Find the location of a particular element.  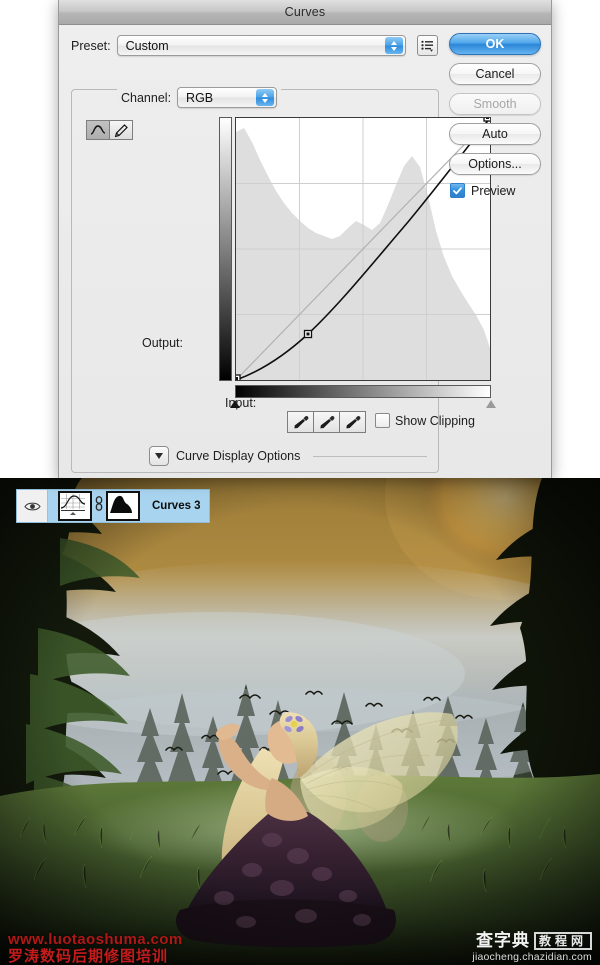

curves-adjustment-thumbnail is located at coordinates (75, 506).